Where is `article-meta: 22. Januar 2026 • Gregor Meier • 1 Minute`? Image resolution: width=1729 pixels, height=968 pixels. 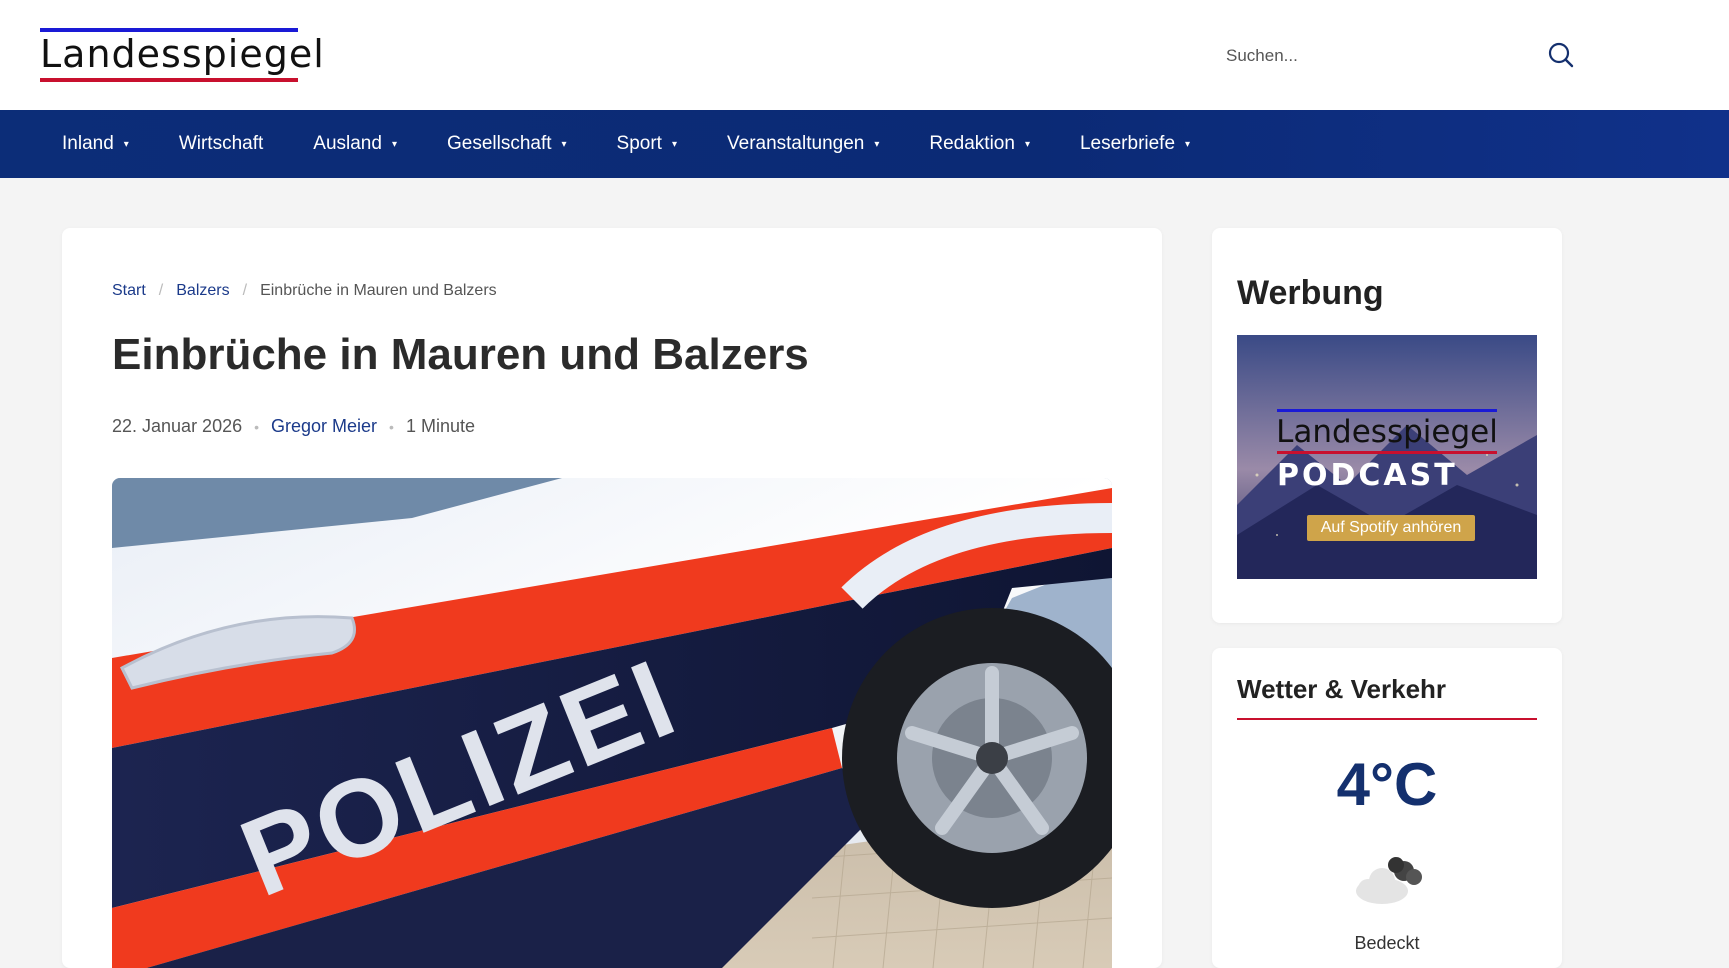 article-meta: 22. Januar 2026 • Gregor Meier • 1 Minute is located at coordinates (293, 426).